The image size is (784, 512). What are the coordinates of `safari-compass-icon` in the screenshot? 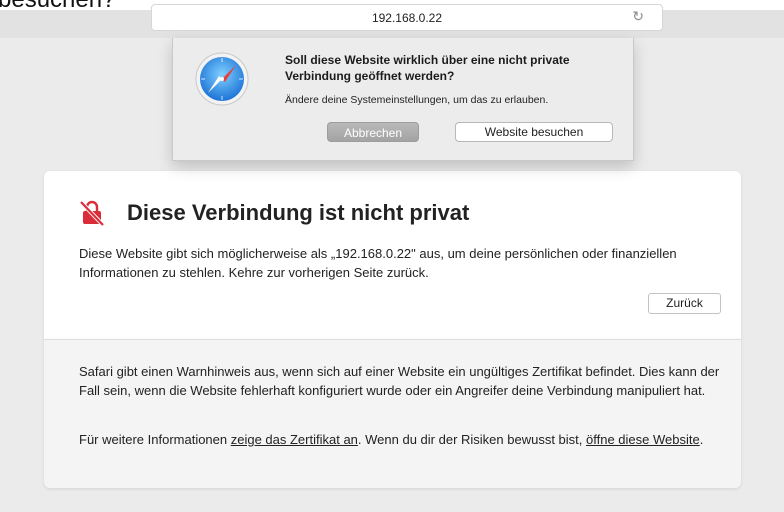 It's located at (222, 79).